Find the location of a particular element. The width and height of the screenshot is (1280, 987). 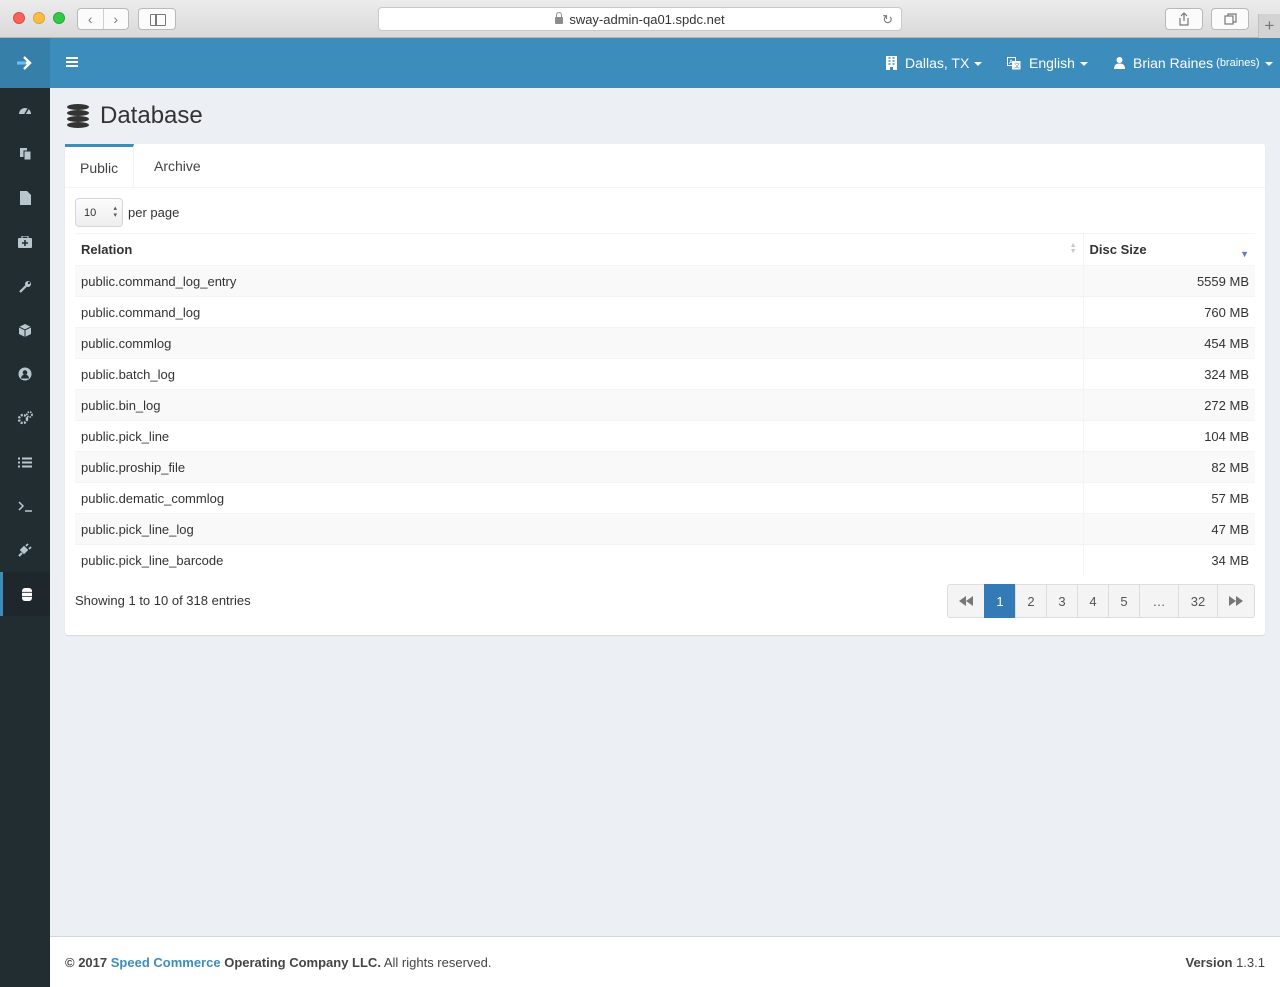

location-dropdown: Dallas, TX is located at coordinates (934, 63).